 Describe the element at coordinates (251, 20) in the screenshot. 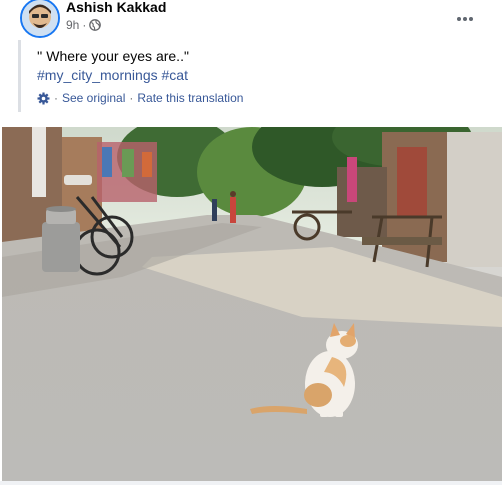

I see `post-header: Ashish Kakkad 9h ·` at that location.